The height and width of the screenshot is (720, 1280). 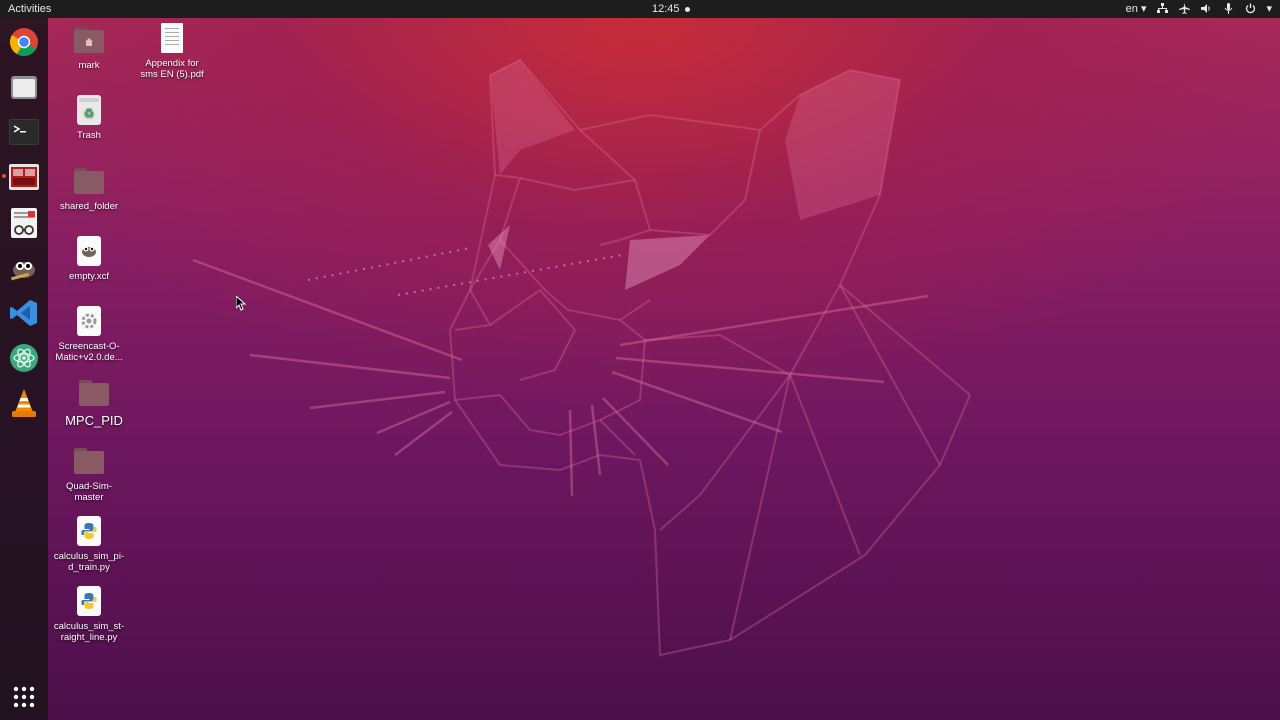 I want to click on files-icon, so click(x=24, y=87).